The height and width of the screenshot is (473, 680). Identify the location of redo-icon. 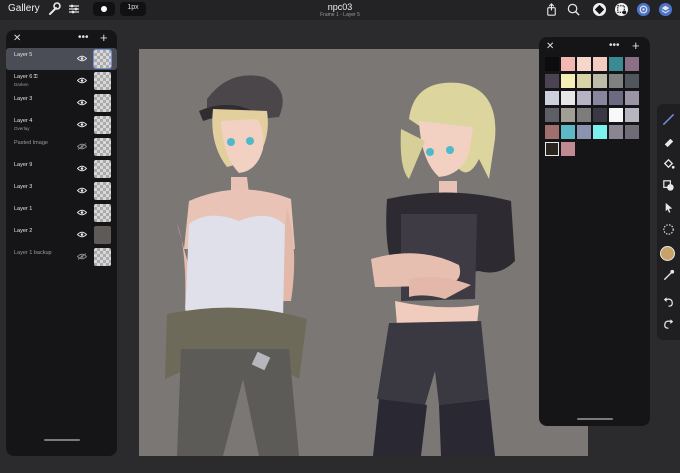
(668, 323).